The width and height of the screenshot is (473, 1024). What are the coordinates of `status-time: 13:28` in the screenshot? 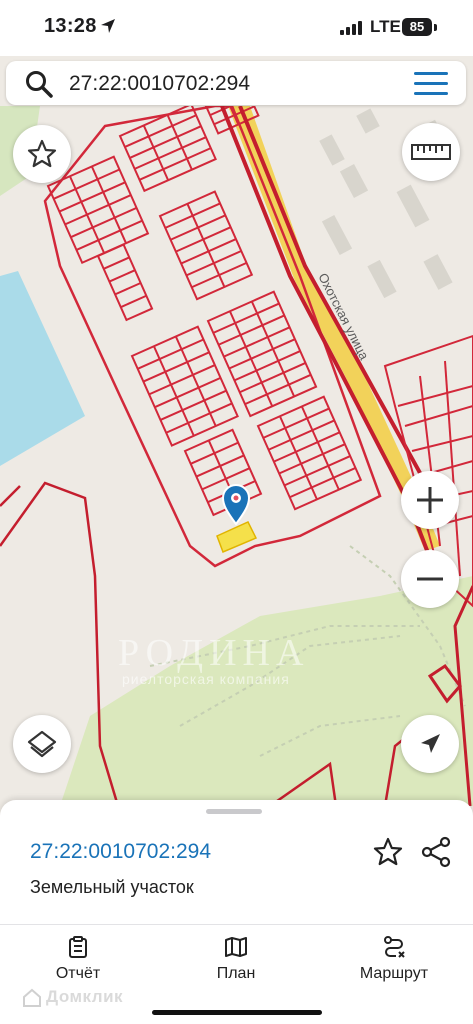 It's located at (70, 26).